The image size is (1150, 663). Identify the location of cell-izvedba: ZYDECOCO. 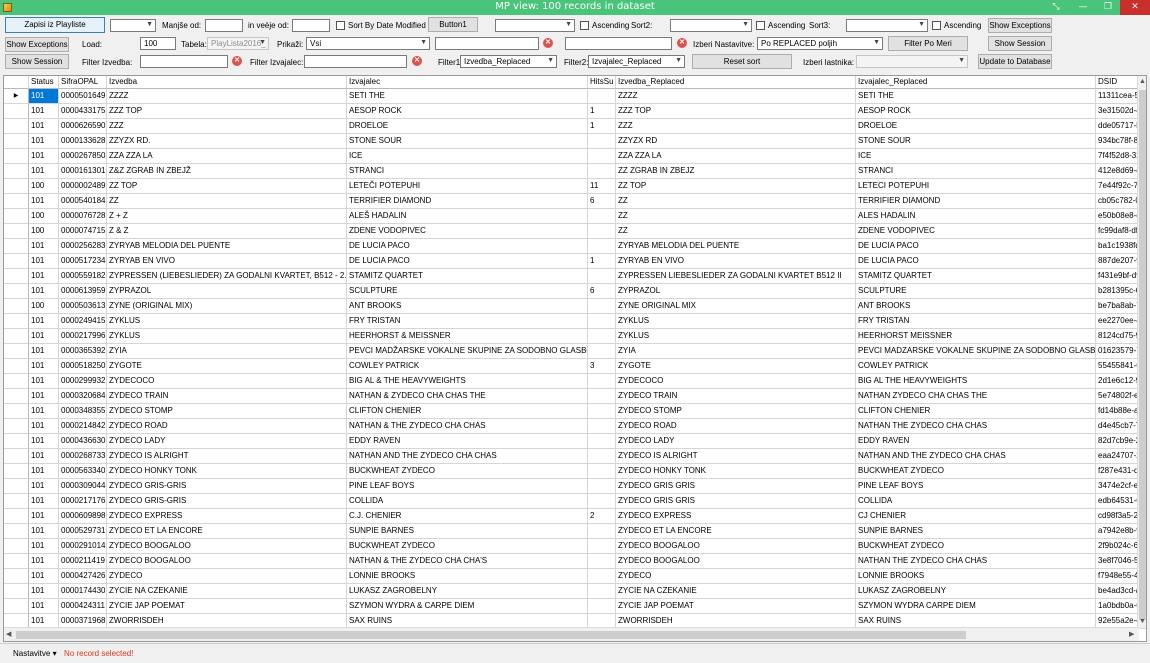
(227, 381).